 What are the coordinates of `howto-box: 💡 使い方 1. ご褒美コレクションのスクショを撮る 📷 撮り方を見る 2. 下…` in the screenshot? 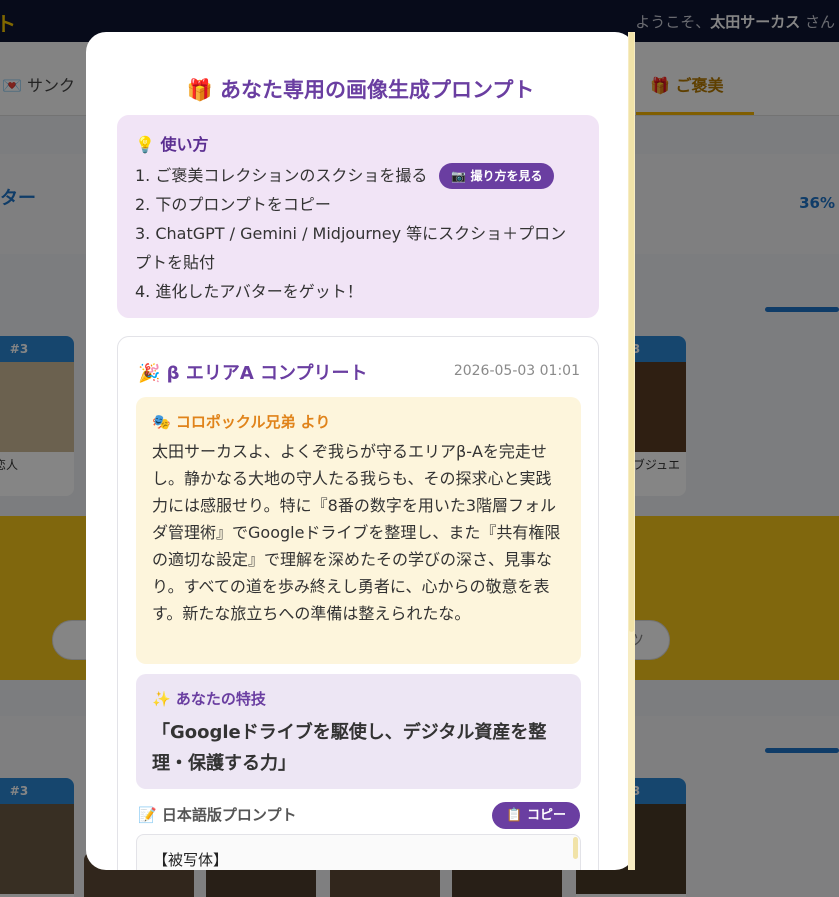 It's located at (358, 216).